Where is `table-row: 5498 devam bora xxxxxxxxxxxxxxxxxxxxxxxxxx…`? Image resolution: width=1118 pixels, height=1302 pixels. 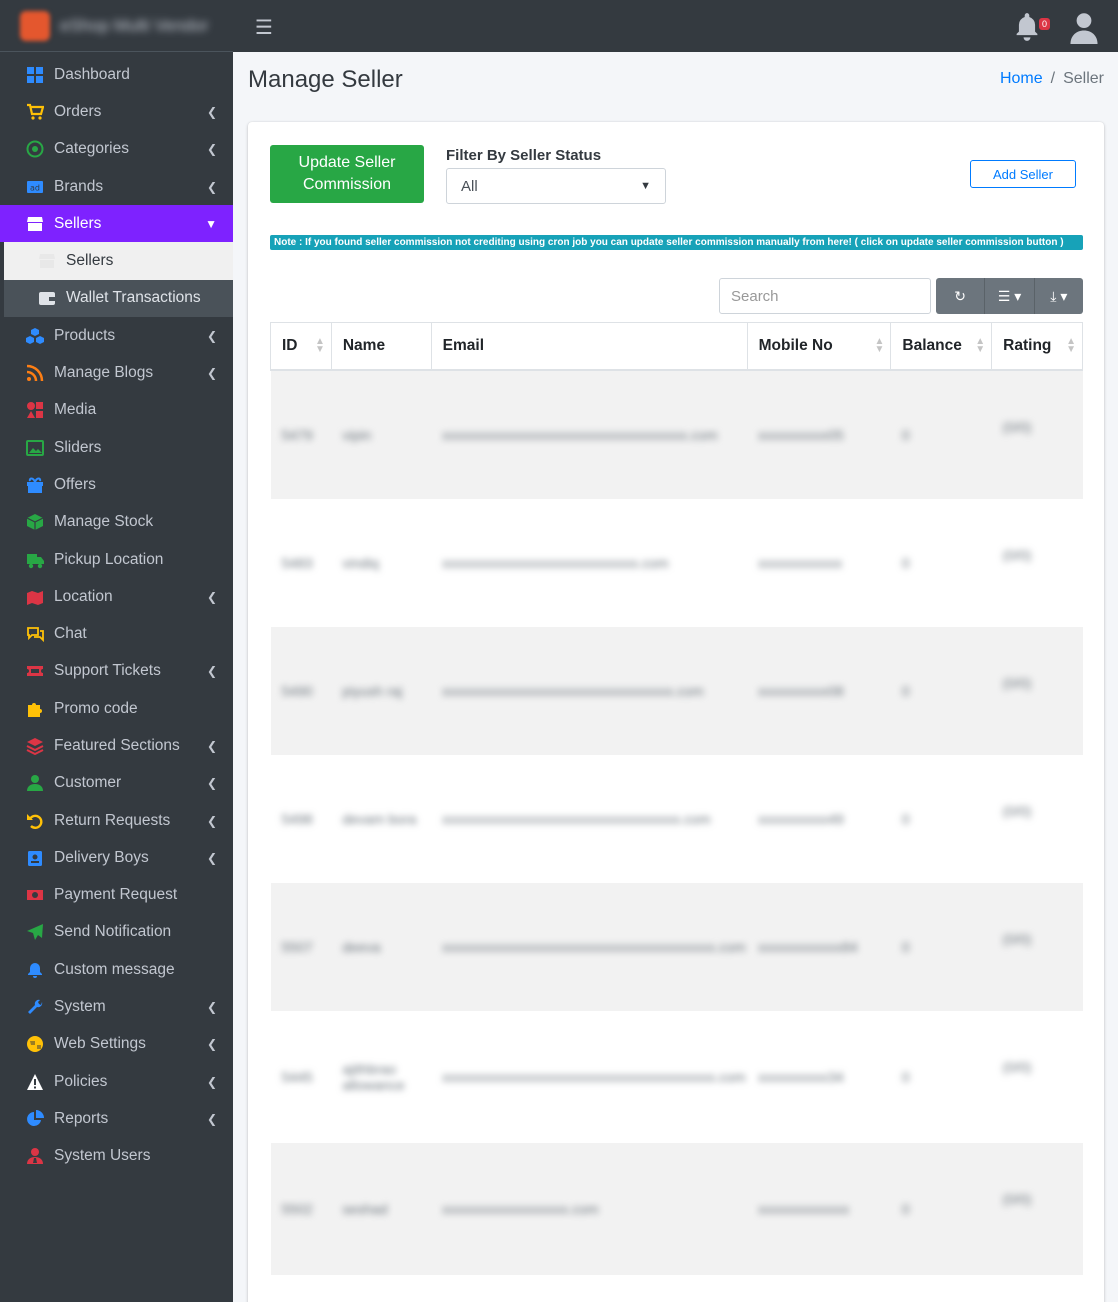 table-row: 5498 devam bora xxxxxxxxxxxxxxxxxxxxxxxxxx… is located at coordinates (676, 818).